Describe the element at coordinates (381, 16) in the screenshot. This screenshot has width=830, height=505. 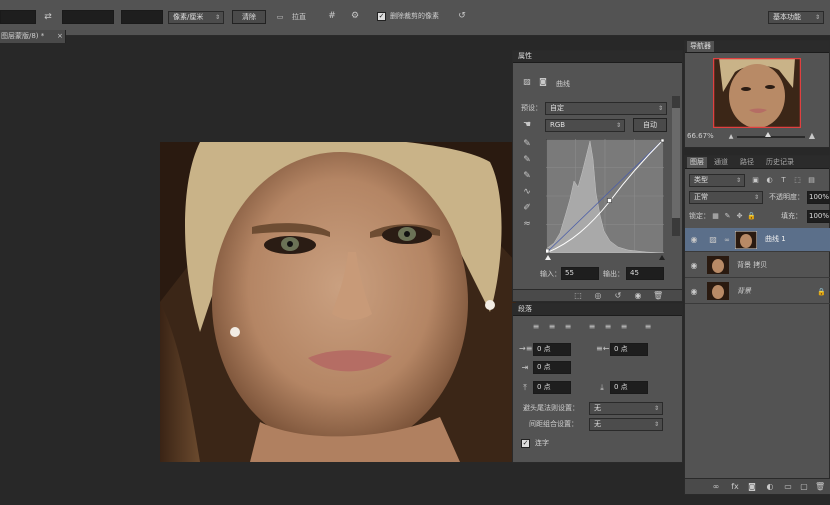
I see `delete-cropped-checkbox: ✓` at that location.